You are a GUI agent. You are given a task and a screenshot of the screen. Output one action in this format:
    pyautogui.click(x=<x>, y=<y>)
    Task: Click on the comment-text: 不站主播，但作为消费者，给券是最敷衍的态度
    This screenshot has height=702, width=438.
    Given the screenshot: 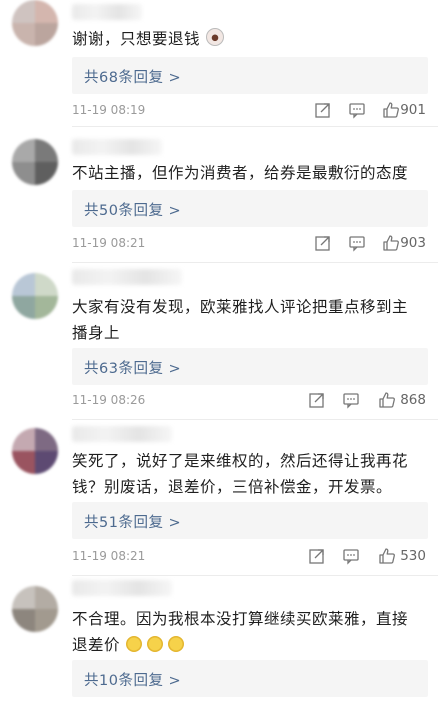 What is the action you would take?
    pyautogui.click(x=240, y=173)
    